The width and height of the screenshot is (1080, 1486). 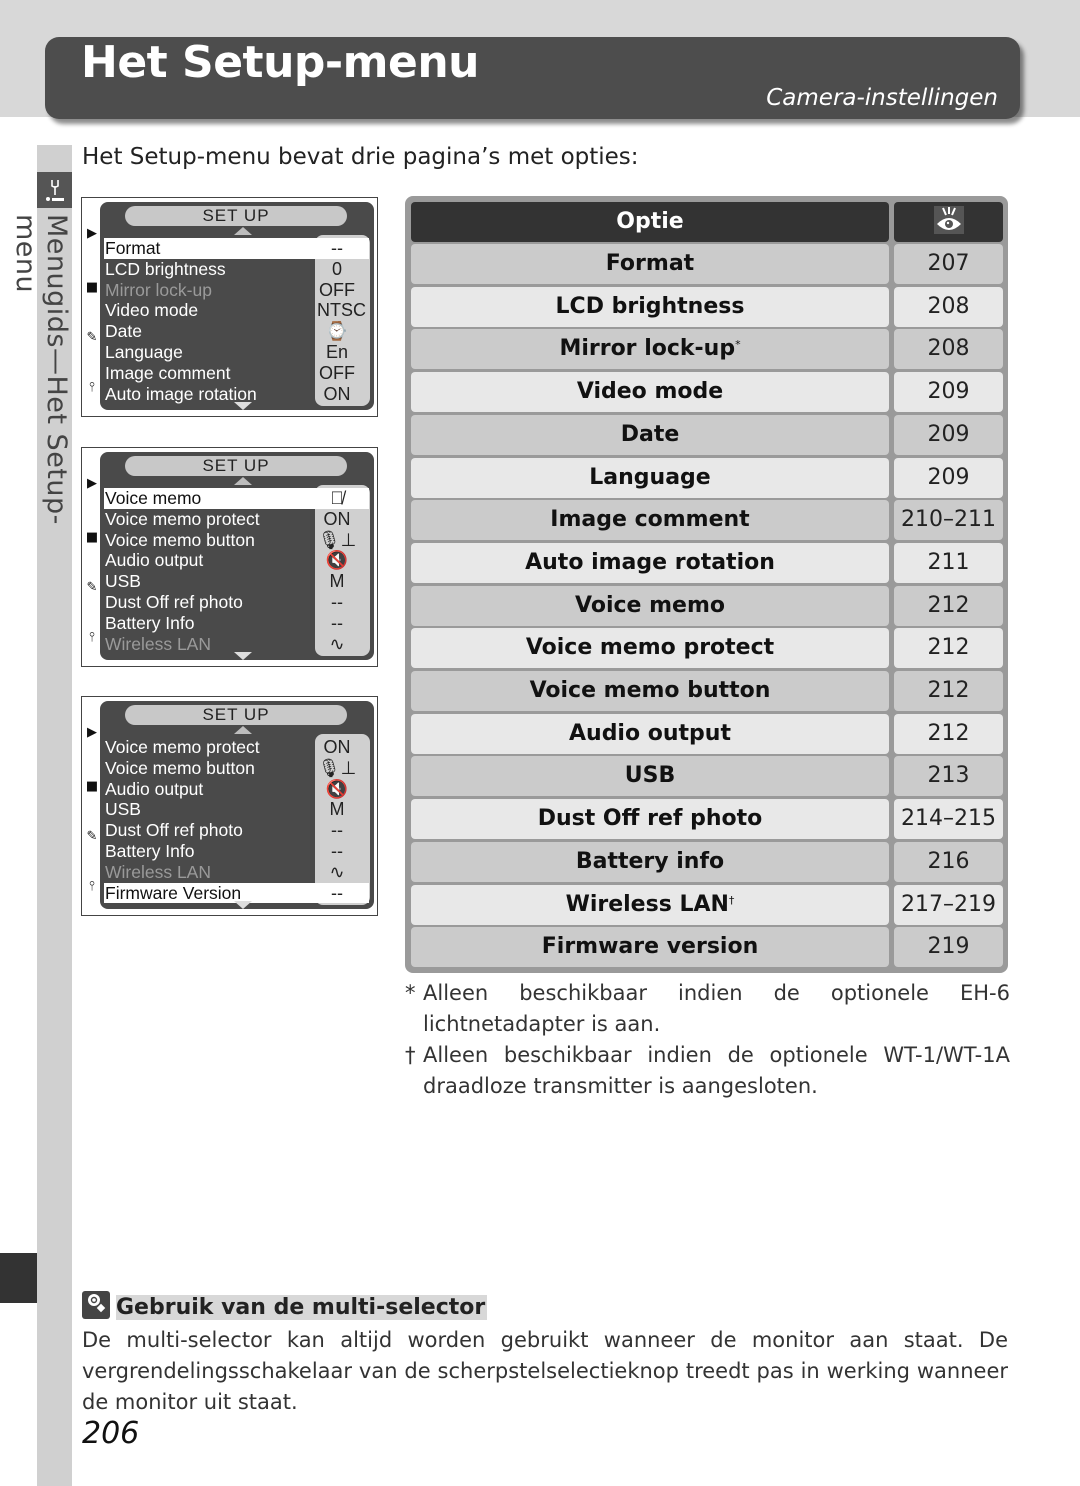 I want to click on lcd-menu-item: Voice memo protect ON, so click(x=236, y=519).